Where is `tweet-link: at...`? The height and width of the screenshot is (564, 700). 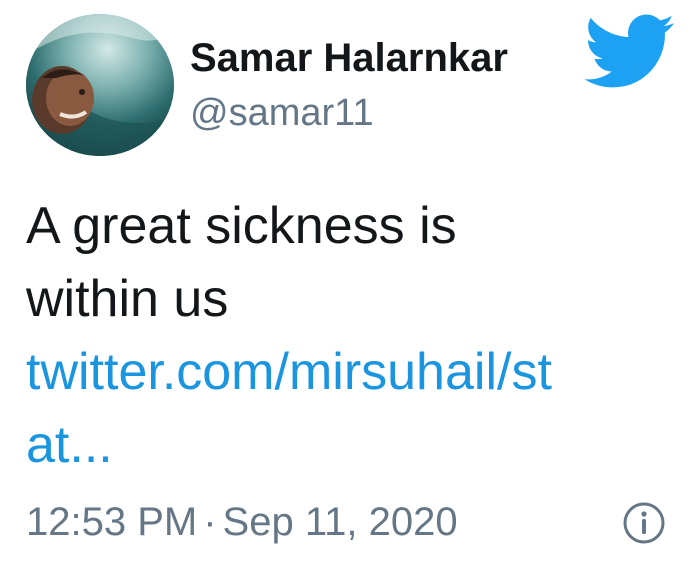
tweet-link: at... is located at coordinates (356, 445).